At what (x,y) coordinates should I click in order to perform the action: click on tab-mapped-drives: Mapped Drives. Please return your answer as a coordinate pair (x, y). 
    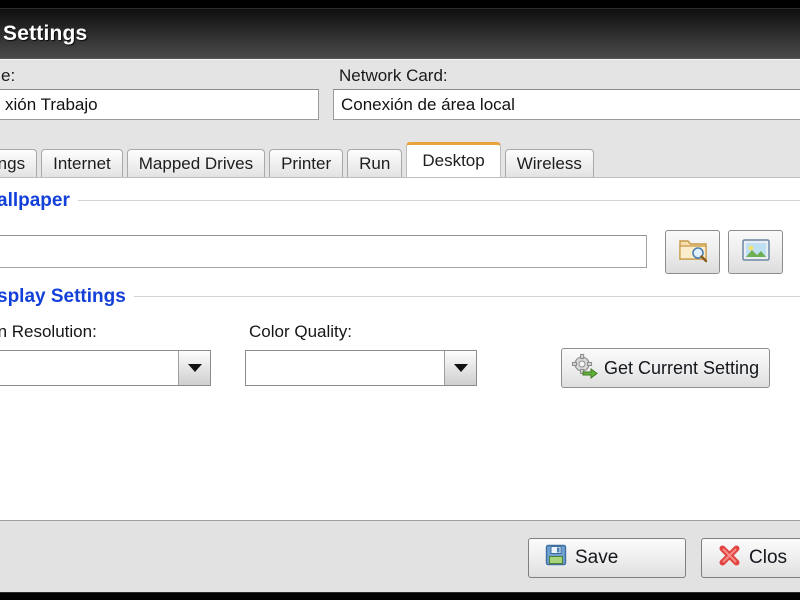
    Looking at the image, I should click on (196, 163).